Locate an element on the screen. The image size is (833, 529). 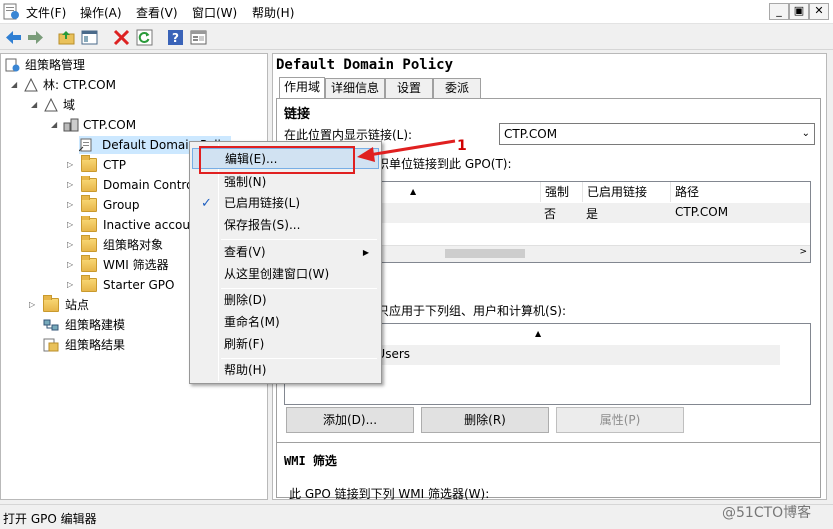
tab-settings: 设置 is located at coordinates (409, 88).